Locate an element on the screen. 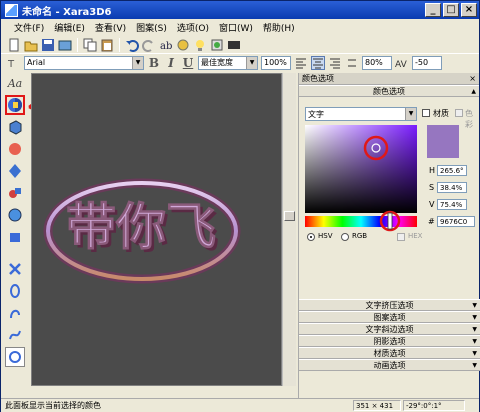 This screenshot has height=412, width=480. hex-checkbox is located at coordinates (401, 237).